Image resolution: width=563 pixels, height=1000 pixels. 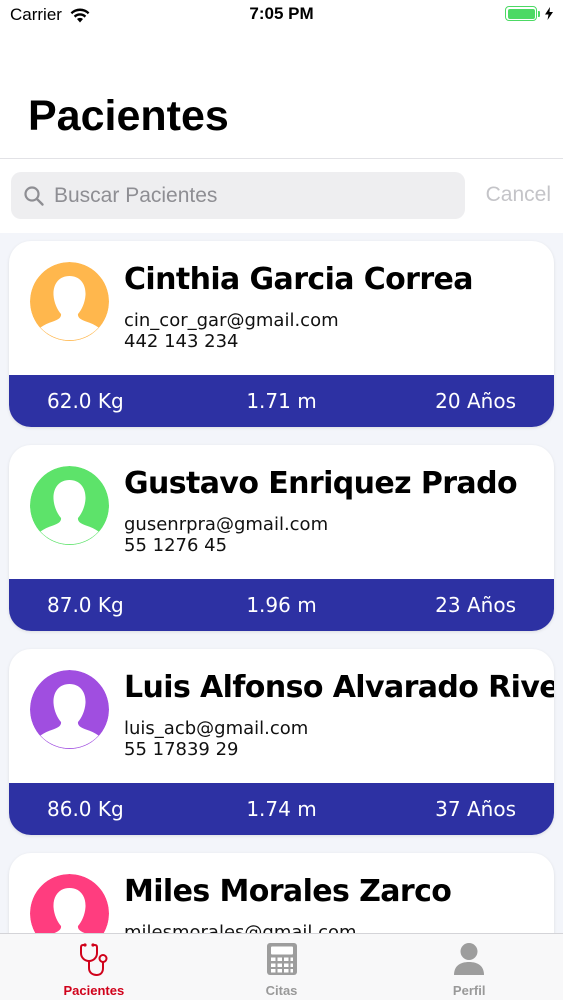 I want to click on patient-name: Cinthia Garcia Correa, so click(x=299, y=279).